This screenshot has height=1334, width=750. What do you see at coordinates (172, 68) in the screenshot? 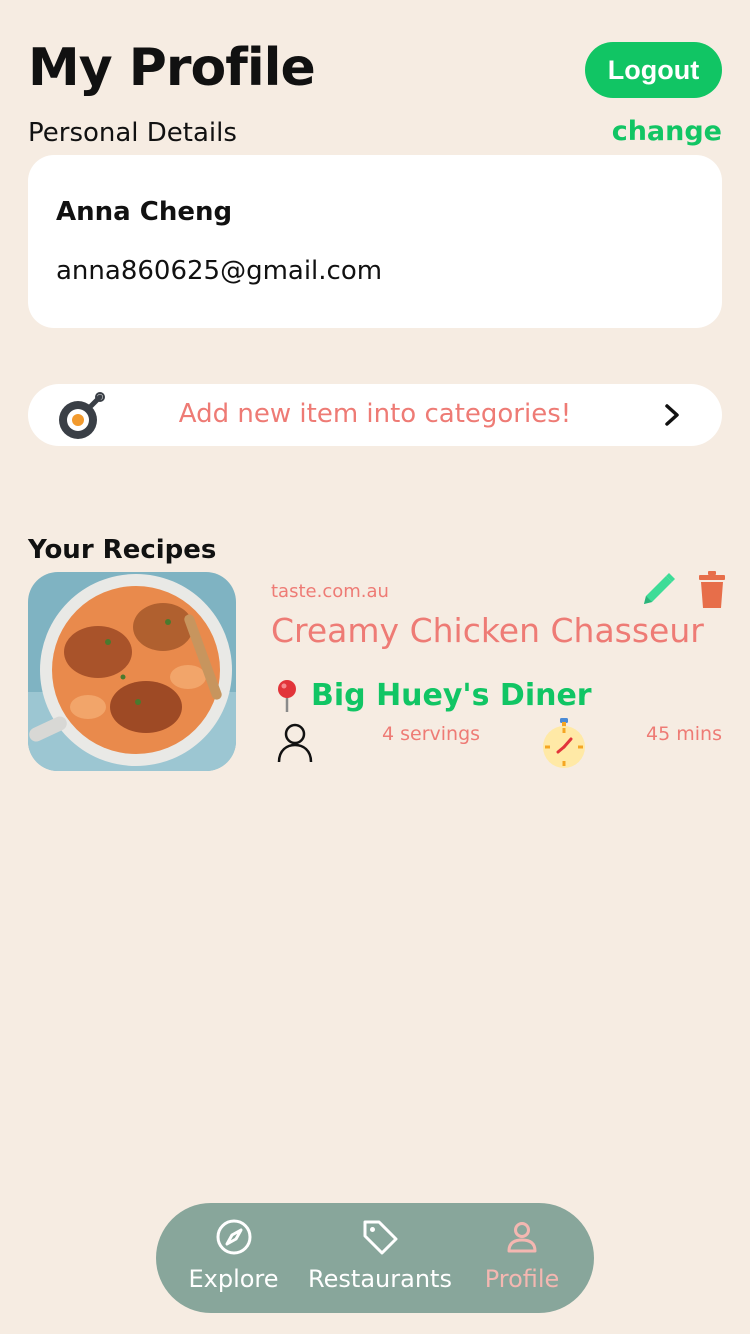
I see `page-title: My Profile` at bounding box center [172, 68].